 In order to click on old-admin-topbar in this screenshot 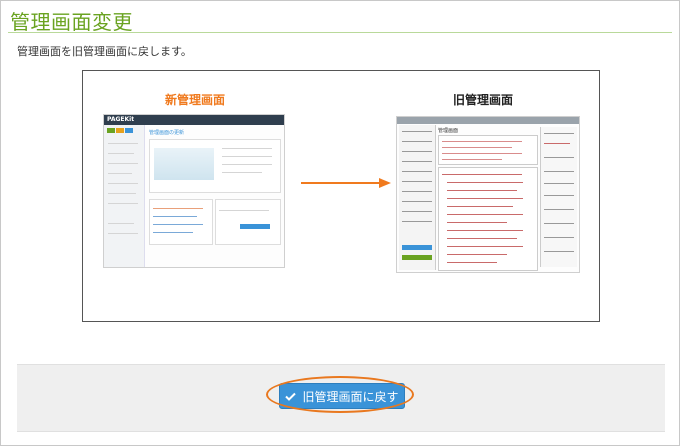, I will do `click(488, 120)`.